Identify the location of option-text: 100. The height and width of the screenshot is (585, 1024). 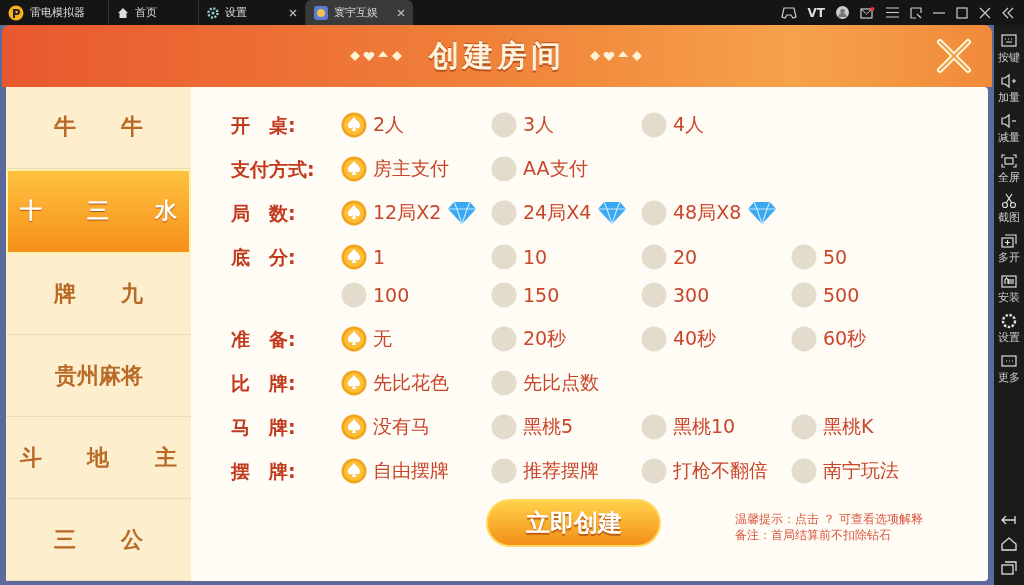
(391, 295).